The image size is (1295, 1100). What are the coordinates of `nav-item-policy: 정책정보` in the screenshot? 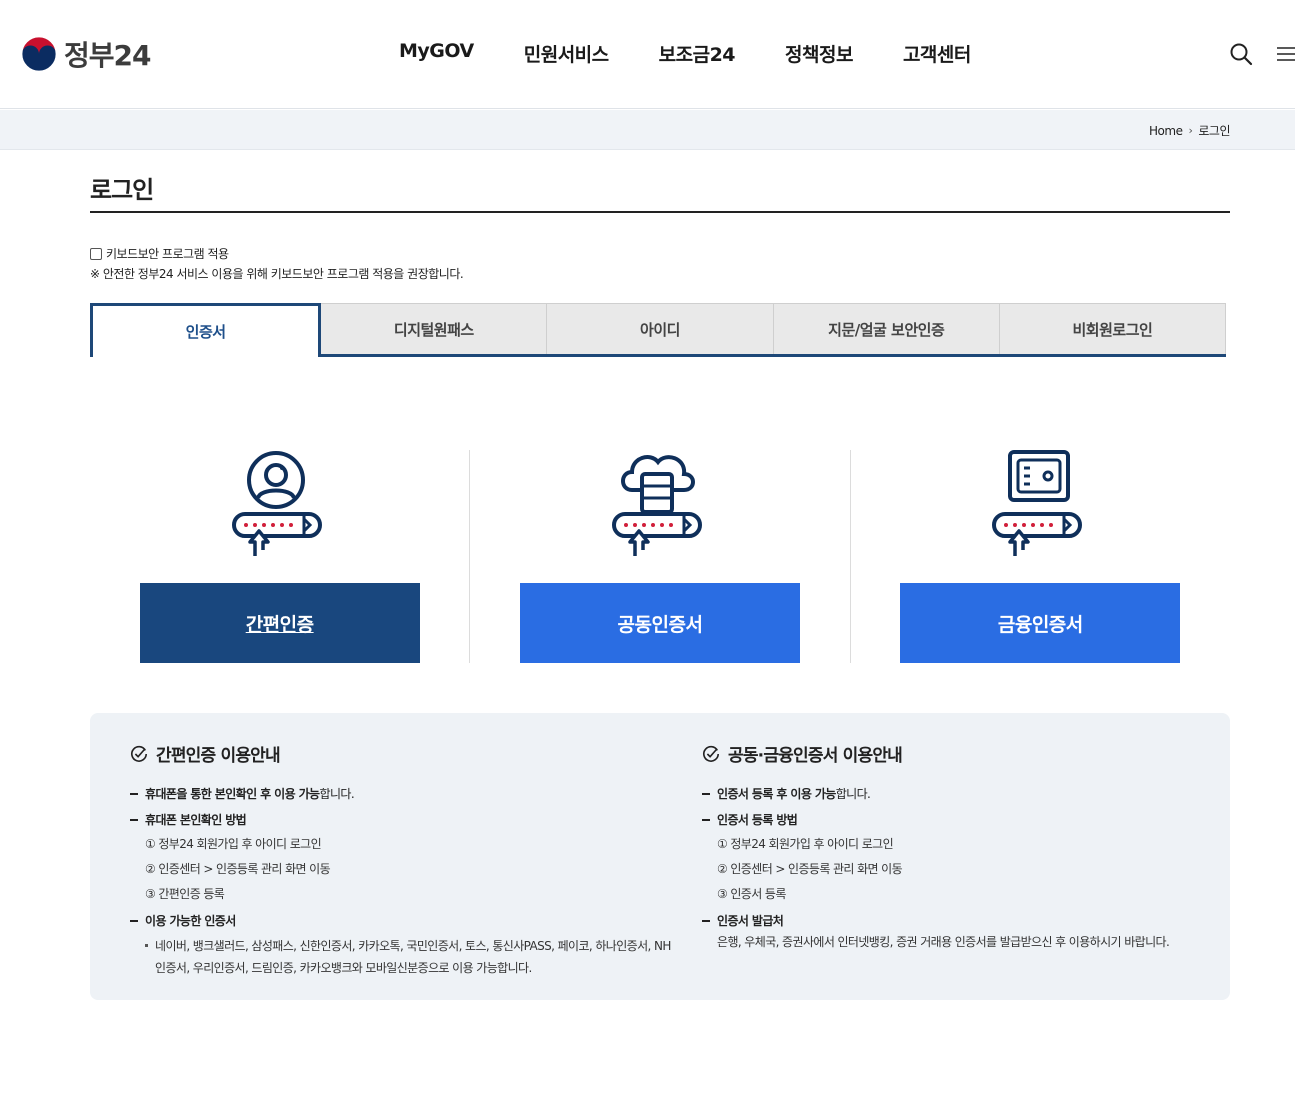 It's located at (819, 53).